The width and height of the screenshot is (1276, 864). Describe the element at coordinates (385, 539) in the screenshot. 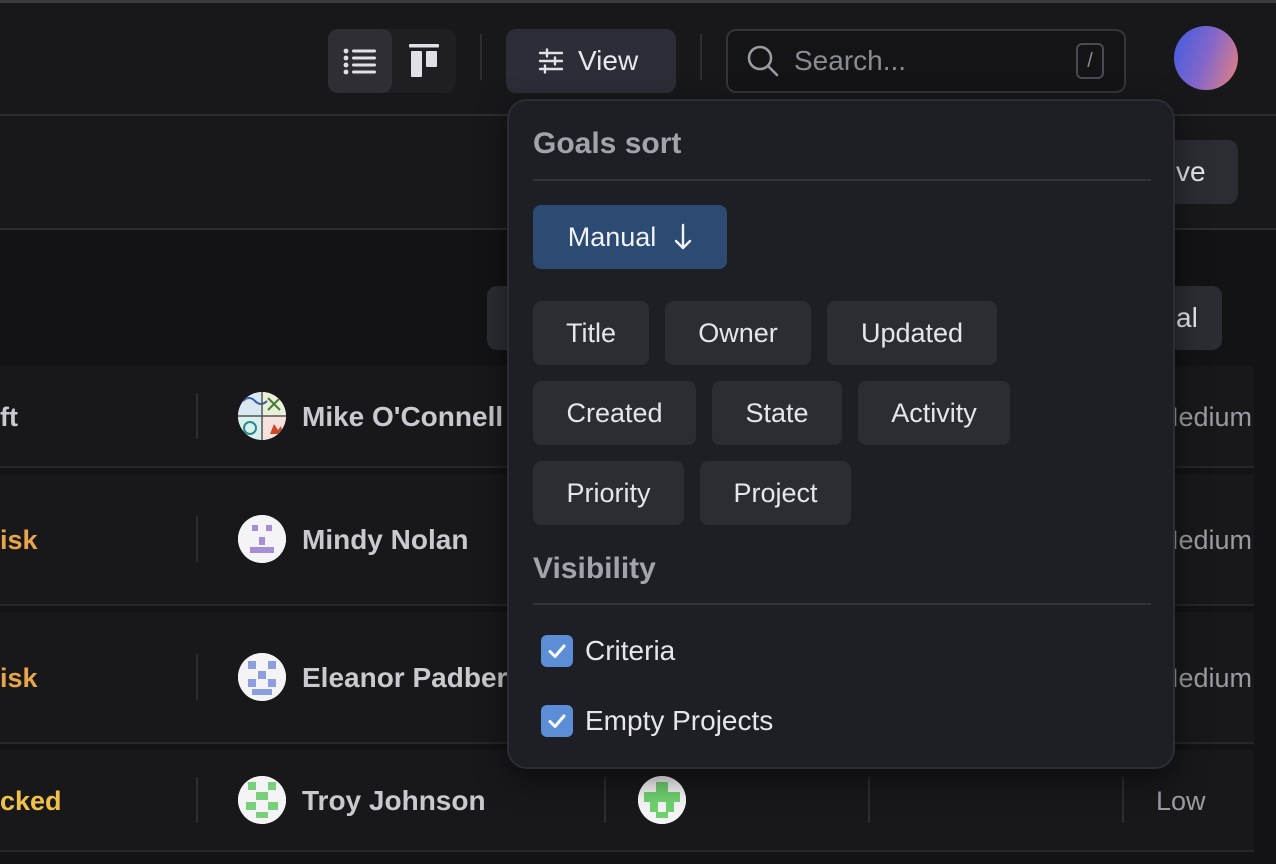

I see `owner-name: Mindy Nolan` at that location.